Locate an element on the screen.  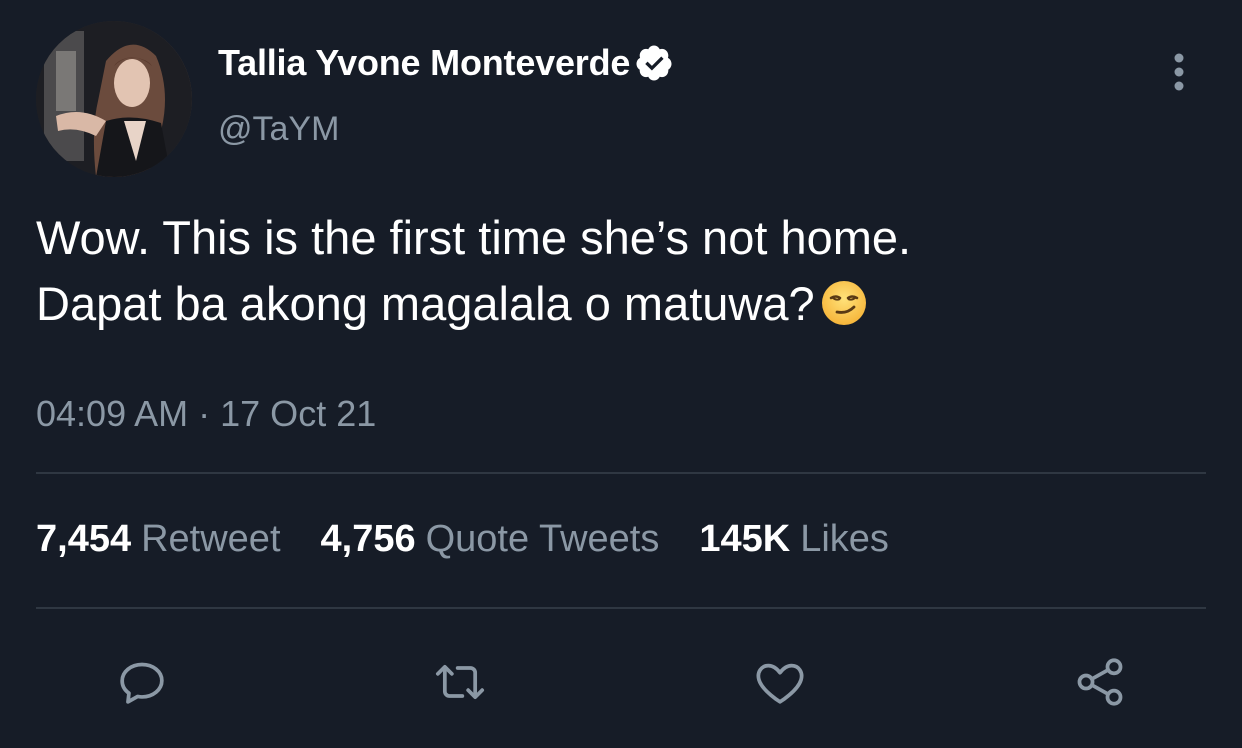
avatar is located at coordinates (114, 99).